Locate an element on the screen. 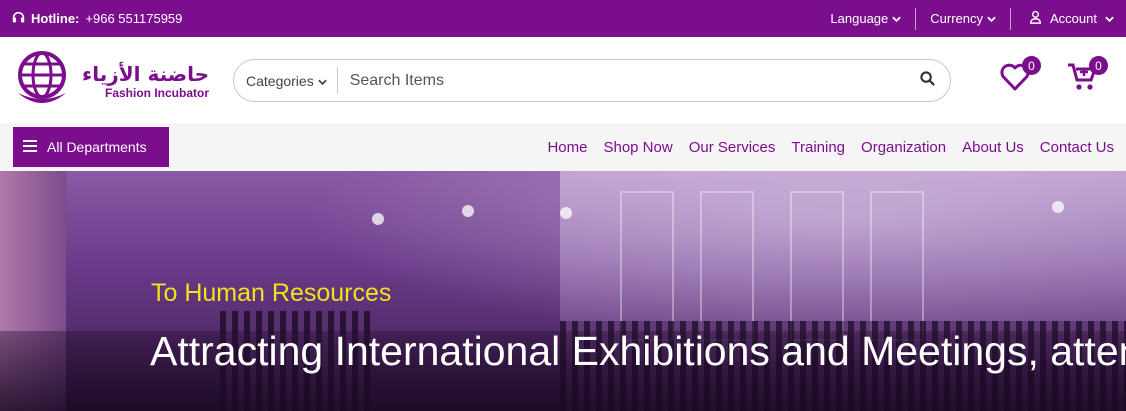  hero-subtitle: To Human Resources is located at coordinates (271, 293).